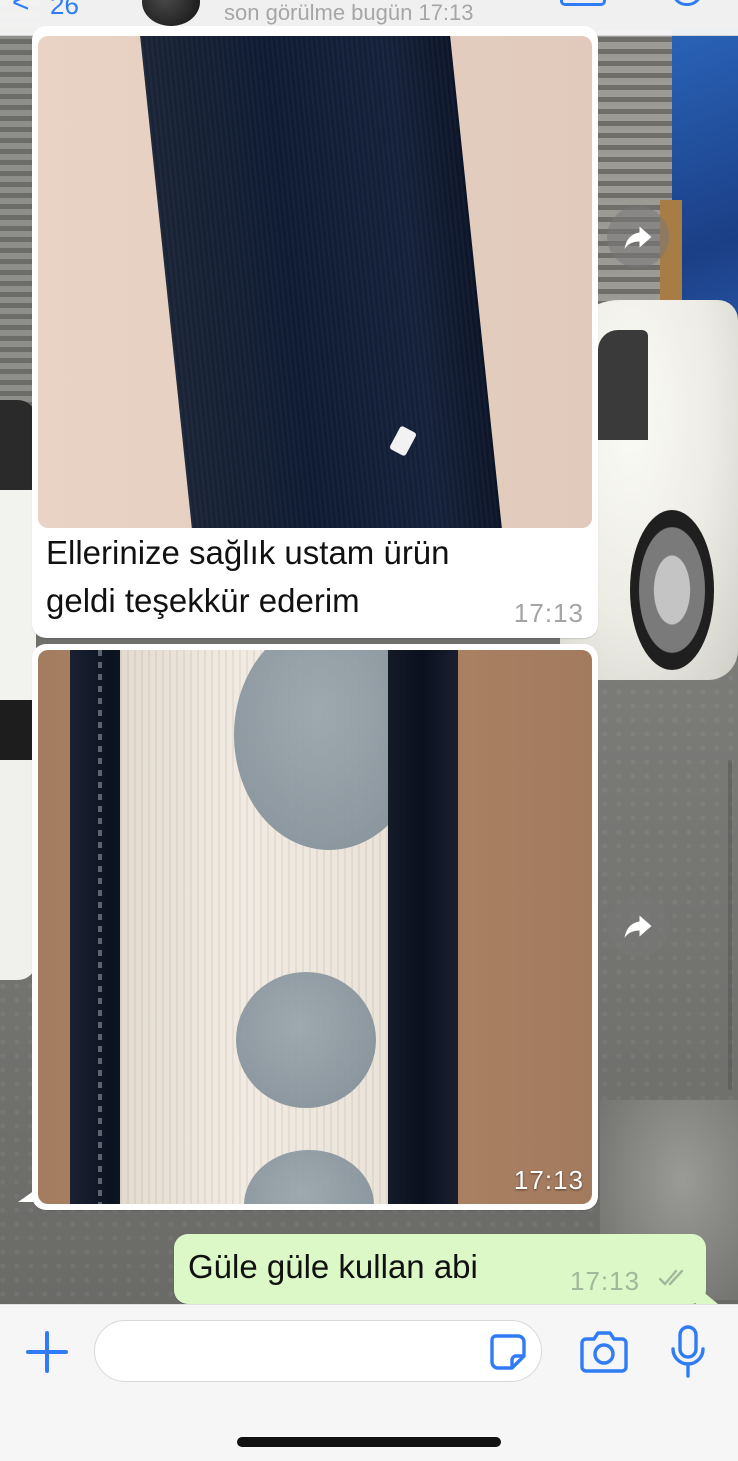 The width and height of the screenshot is (738, 1461). Describe the element at coordinates (508, 1352) in the screenshot. I see `sticker-icon` at that location.